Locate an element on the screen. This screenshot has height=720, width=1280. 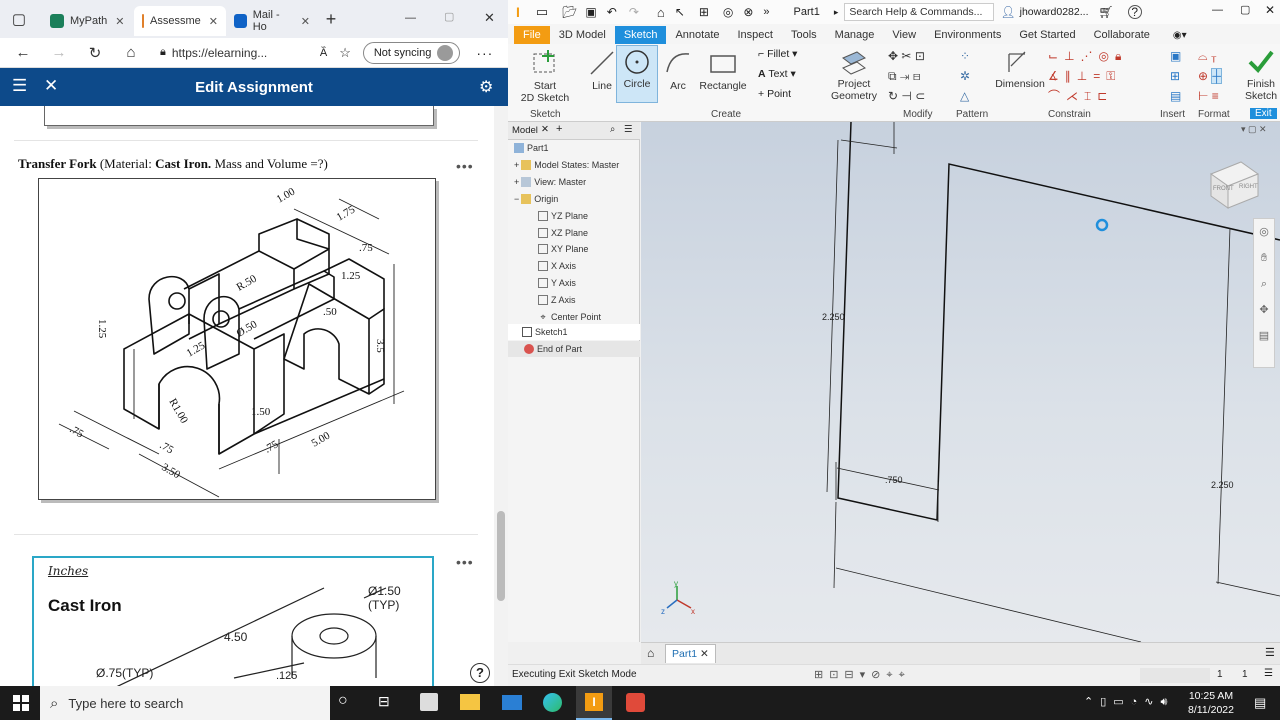
circular-pattern-icon: ✲ is located at coordinates (965, 76).